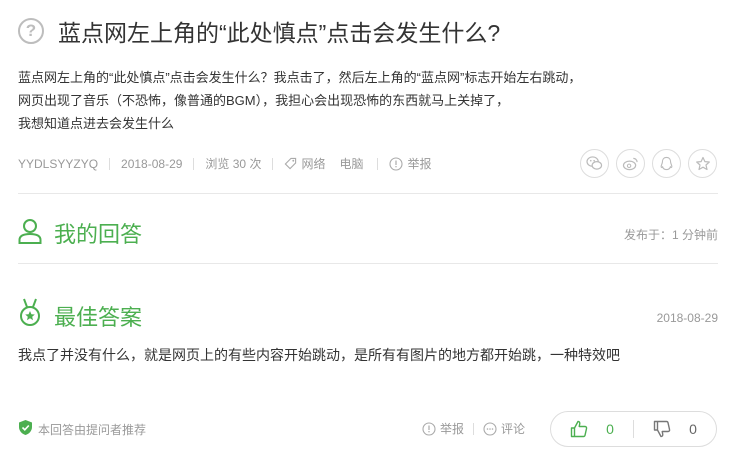 The width and height of the screenshot is (741, 461). What do you see at coordinates (313, 163) in the screenshot?
I see `tag-link: 网络` at bounding box center [313, 163].